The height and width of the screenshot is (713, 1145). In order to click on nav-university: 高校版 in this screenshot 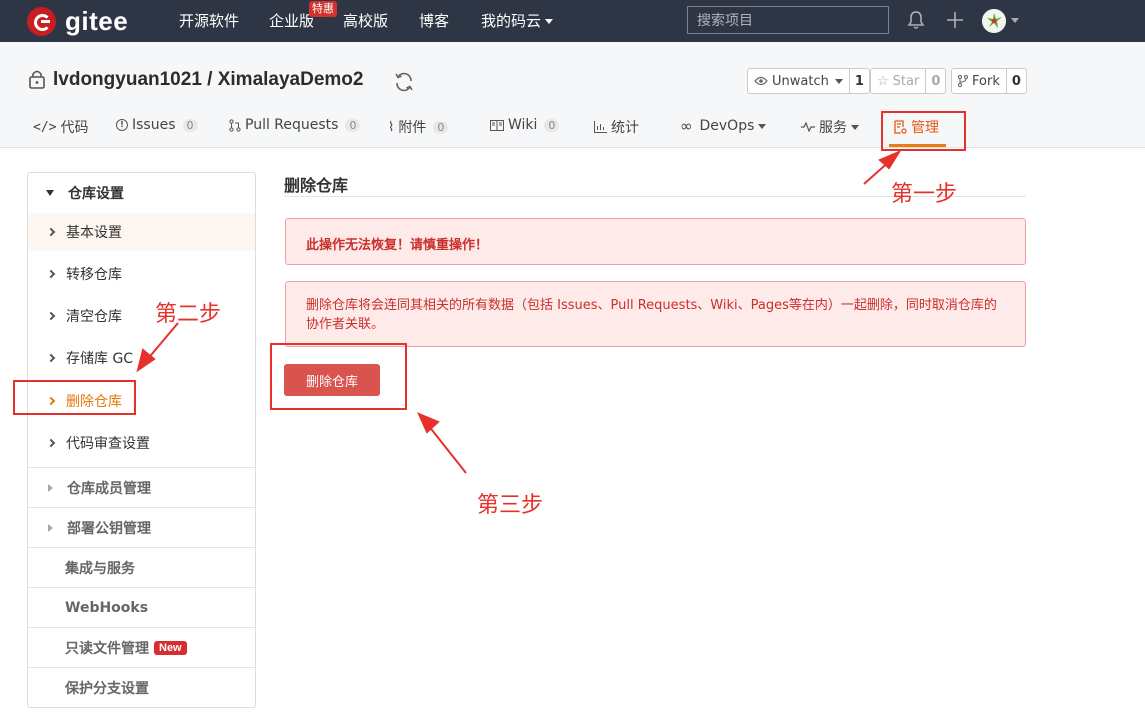, I will do `click(365, 20)`.